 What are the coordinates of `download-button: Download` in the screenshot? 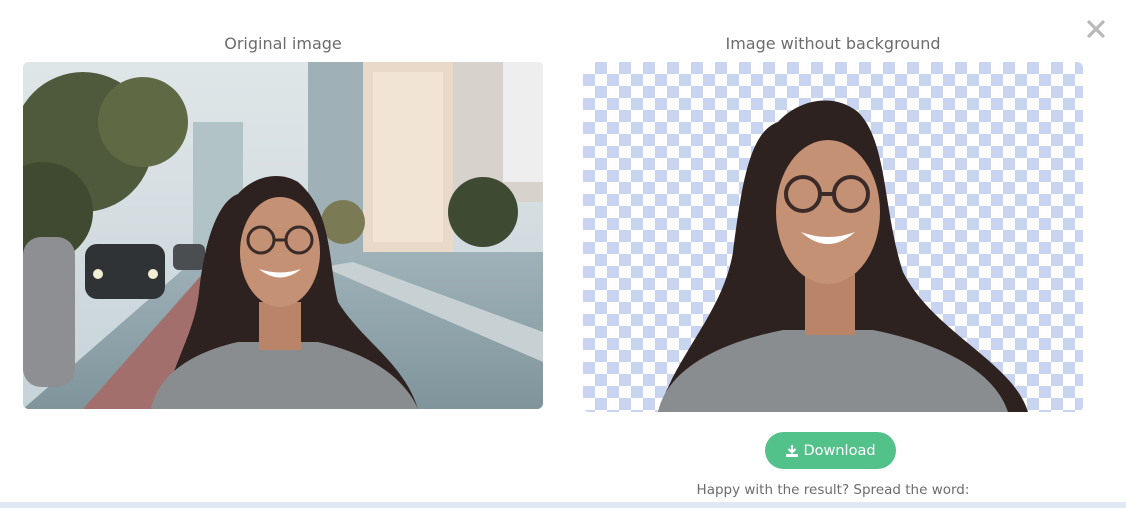 It's located at (830, 450).